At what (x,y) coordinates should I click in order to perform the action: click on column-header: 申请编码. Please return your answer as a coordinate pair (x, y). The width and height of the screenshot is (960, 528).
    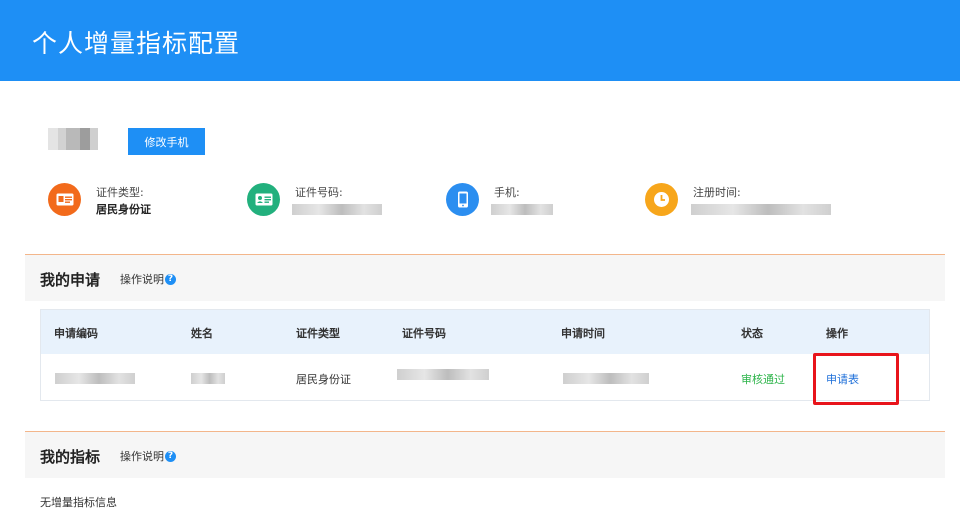
    Looking at the image, I should click on (76, 333).